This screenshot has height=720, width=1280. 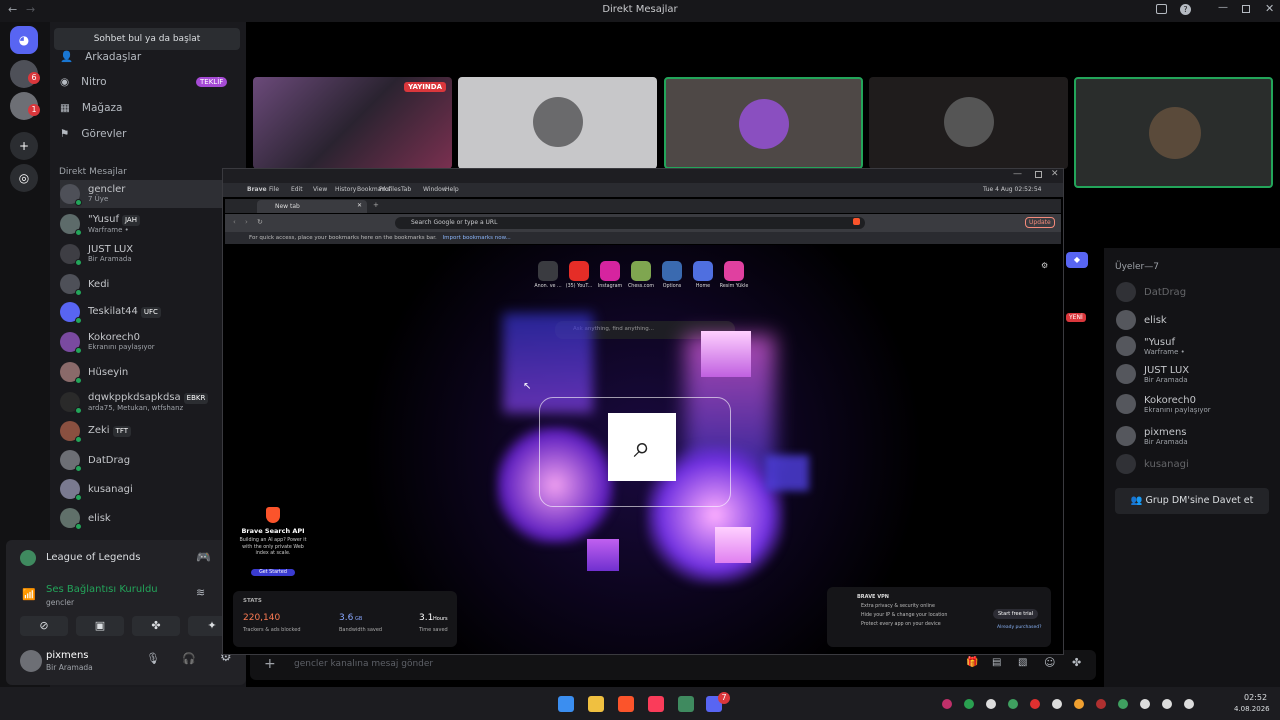 What do you see at coordinates (145, 312) in the screenshot?
I see `dm-item: Teskilat44 UFC` at bounding box center [145, 312].